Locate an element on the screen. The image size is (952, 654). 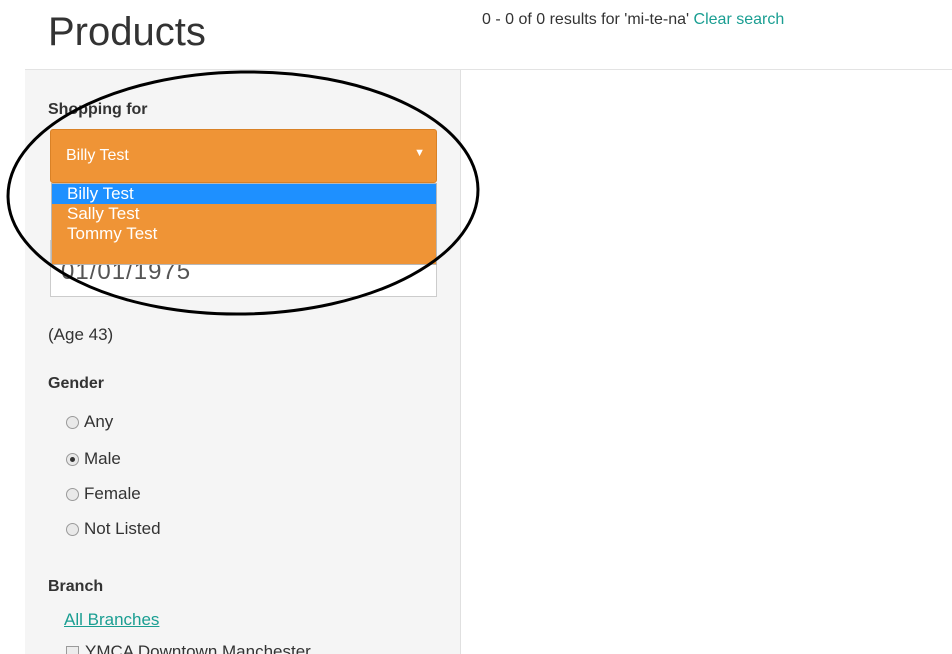
gender-option-label: Female is located at coordinates (112, 493).